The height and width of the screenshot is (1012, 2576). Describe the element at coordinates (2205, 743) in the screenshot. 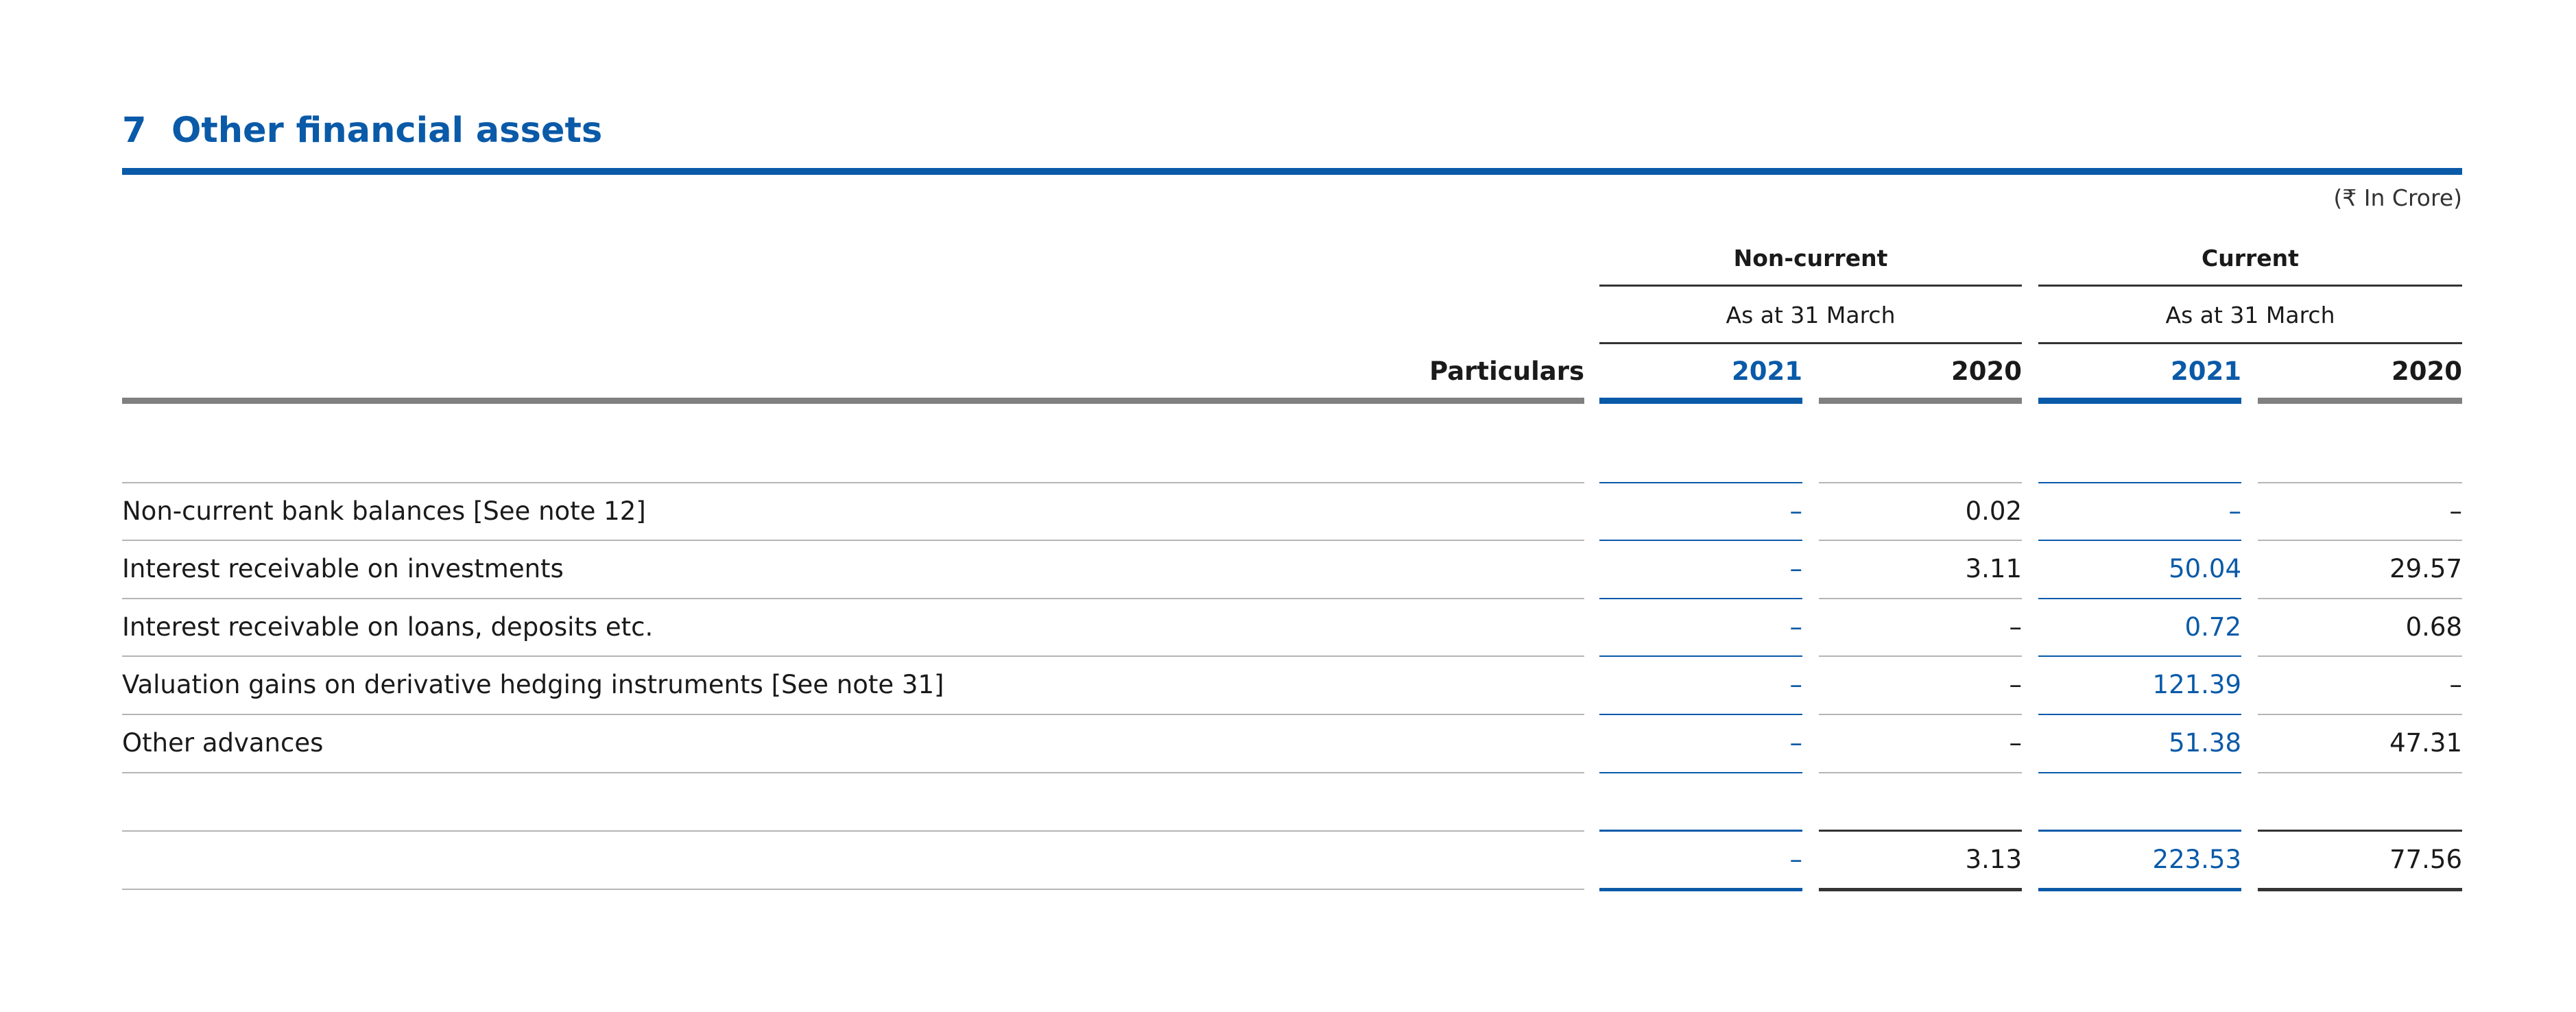

I see `cell-c-2021: 51.38` at that location.